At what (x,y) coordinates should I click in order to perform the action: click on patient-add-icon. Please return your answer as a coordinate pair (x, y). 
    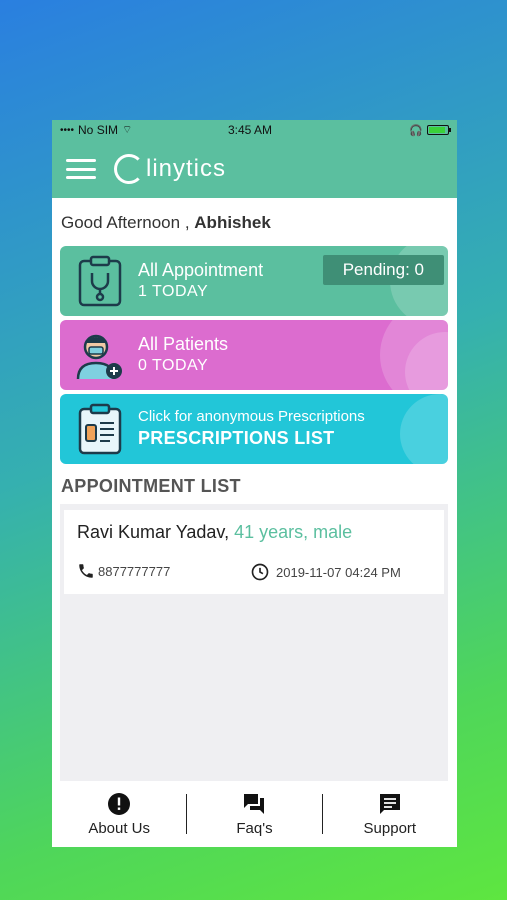
    Looking at the image, I should click on (99, 357).